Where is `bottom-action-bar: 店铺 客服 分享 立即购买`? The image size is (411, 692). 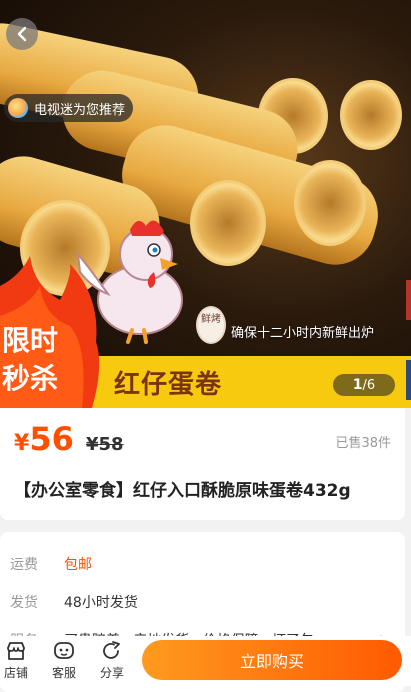 bottom-action-bar: 店铺 客服 分享 立即购买 is located at coordinates (205, 661).